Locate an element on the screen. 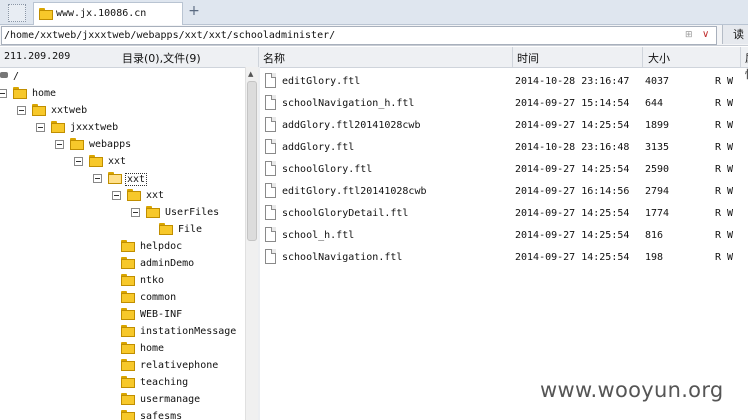 Image resolution: width=748 pixels, height=420 pixels. column-size: 大小 is located at coordinates (659, 58).